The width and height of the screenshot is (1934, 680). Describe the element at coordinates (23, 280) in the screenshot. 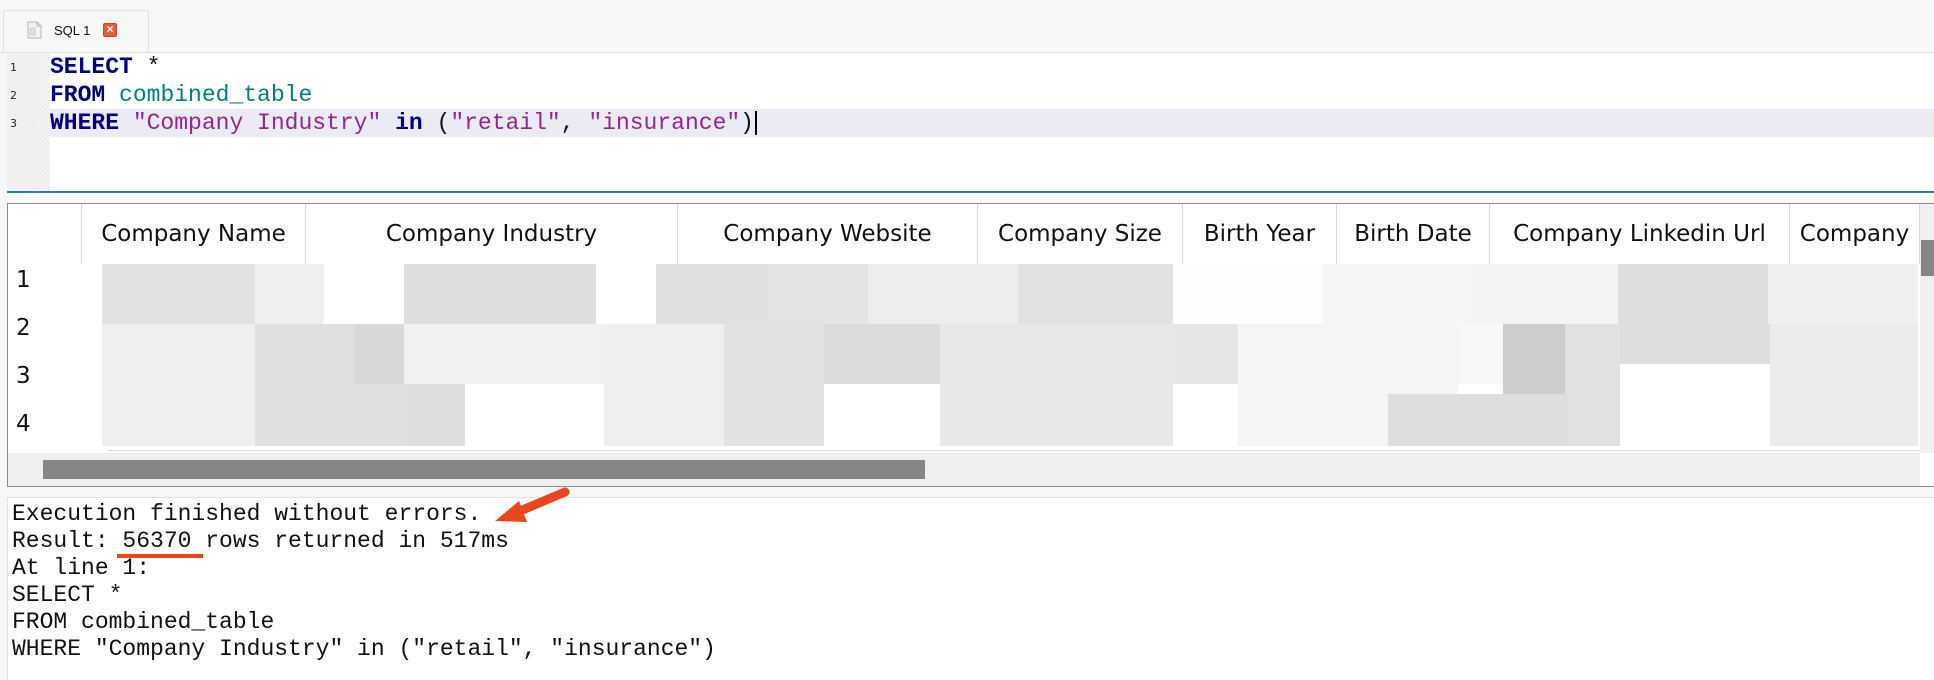

I see `row-number: 1` at that location.